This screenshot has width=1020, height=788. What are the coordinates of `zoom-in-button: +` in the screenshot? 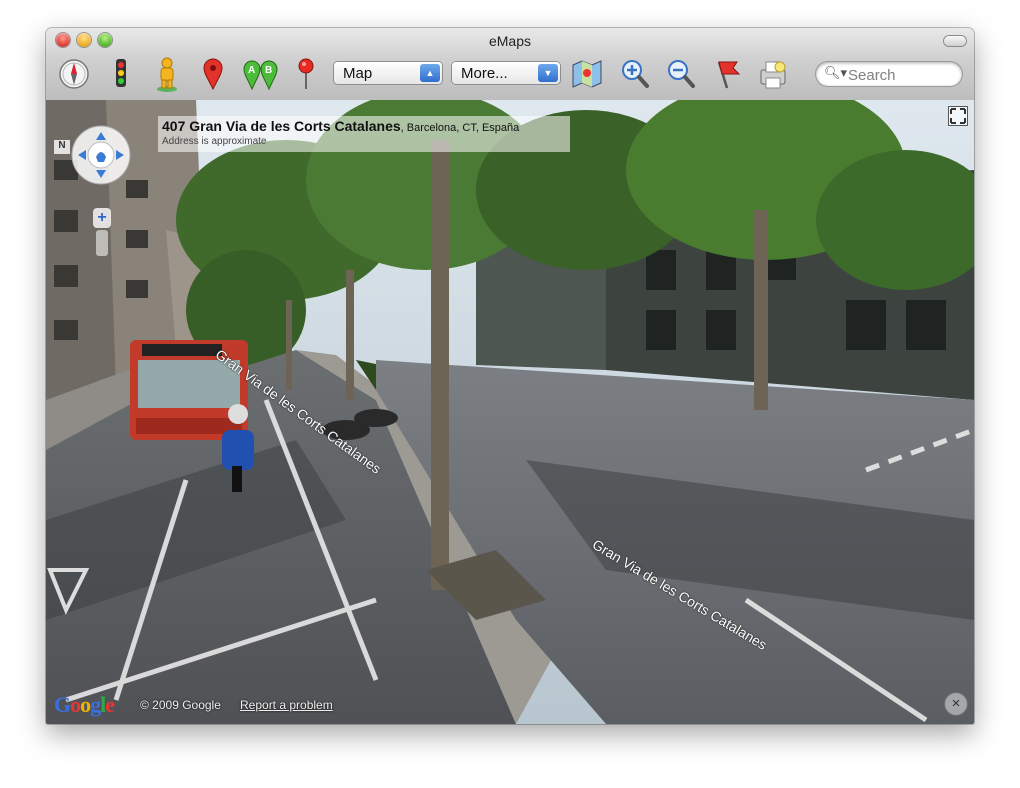 It's located at (102, 218).